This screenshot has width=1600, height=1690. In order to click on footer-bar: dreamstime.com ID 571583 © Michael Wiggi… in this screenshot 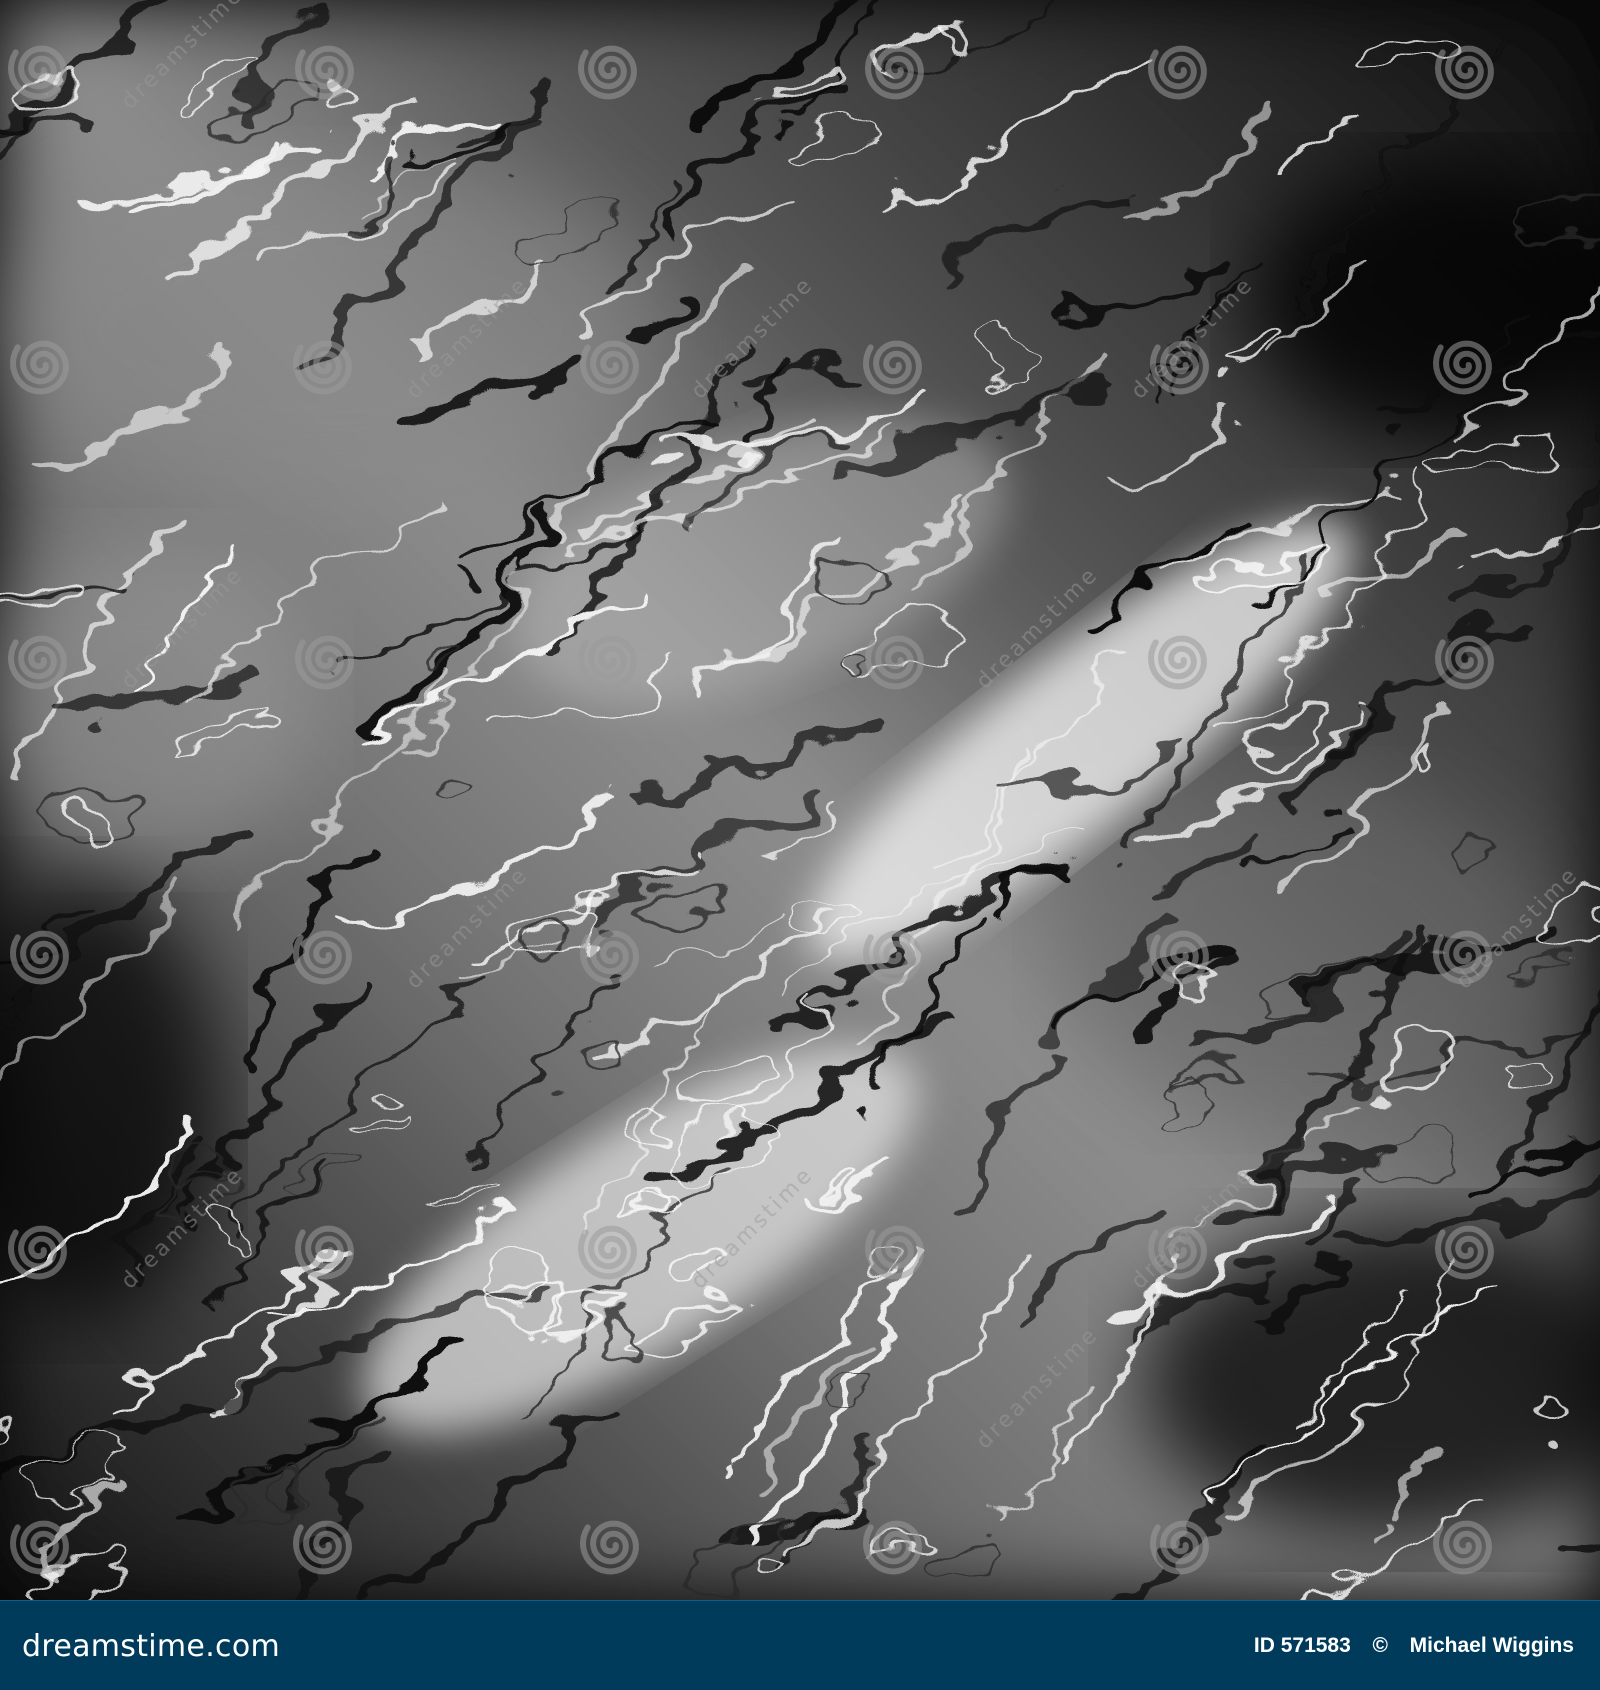, I will do `click(800, 1645)`.